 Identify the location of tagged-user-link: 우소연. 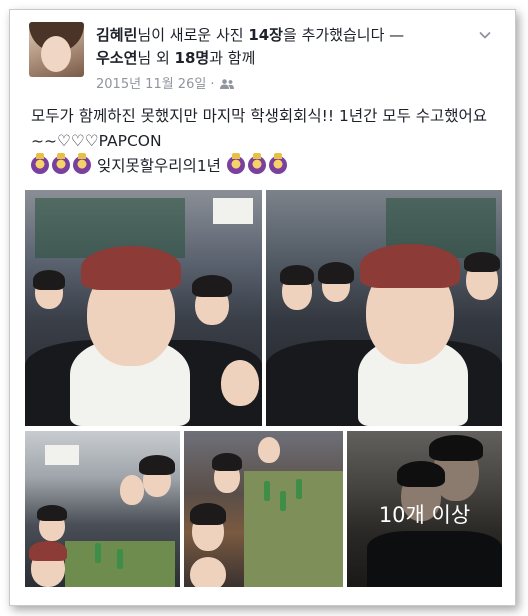
(116, 58).